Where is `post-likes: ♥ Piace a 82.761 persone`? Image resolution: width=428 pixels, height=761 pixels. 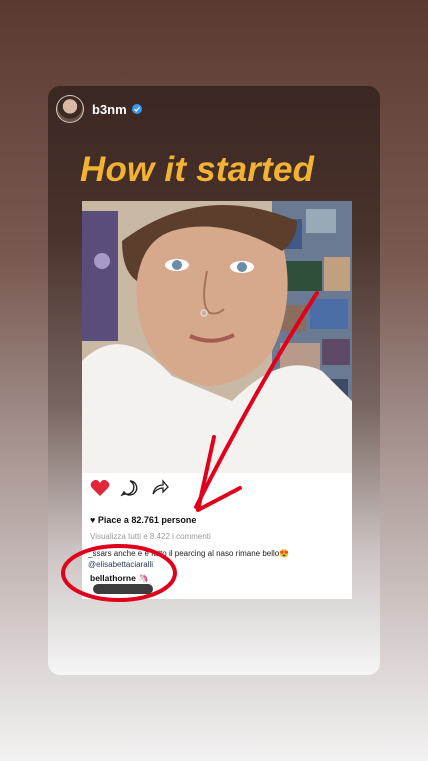 post-likes: ♥ Piace a 82.761 persone is located at coordinates (143, 520).